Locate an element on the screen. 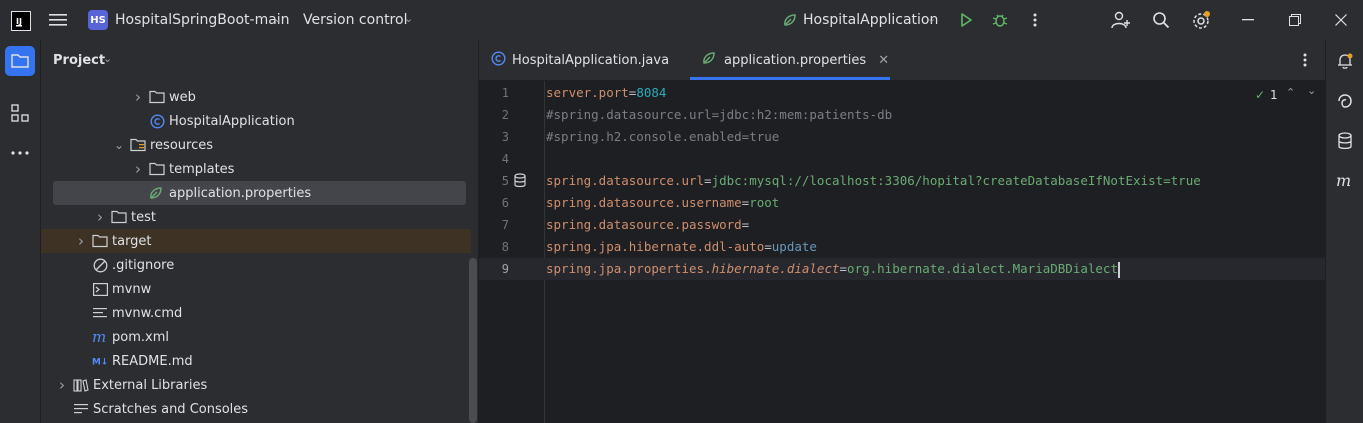  right-tool-strip: m is located at coordinates (1344, 231).